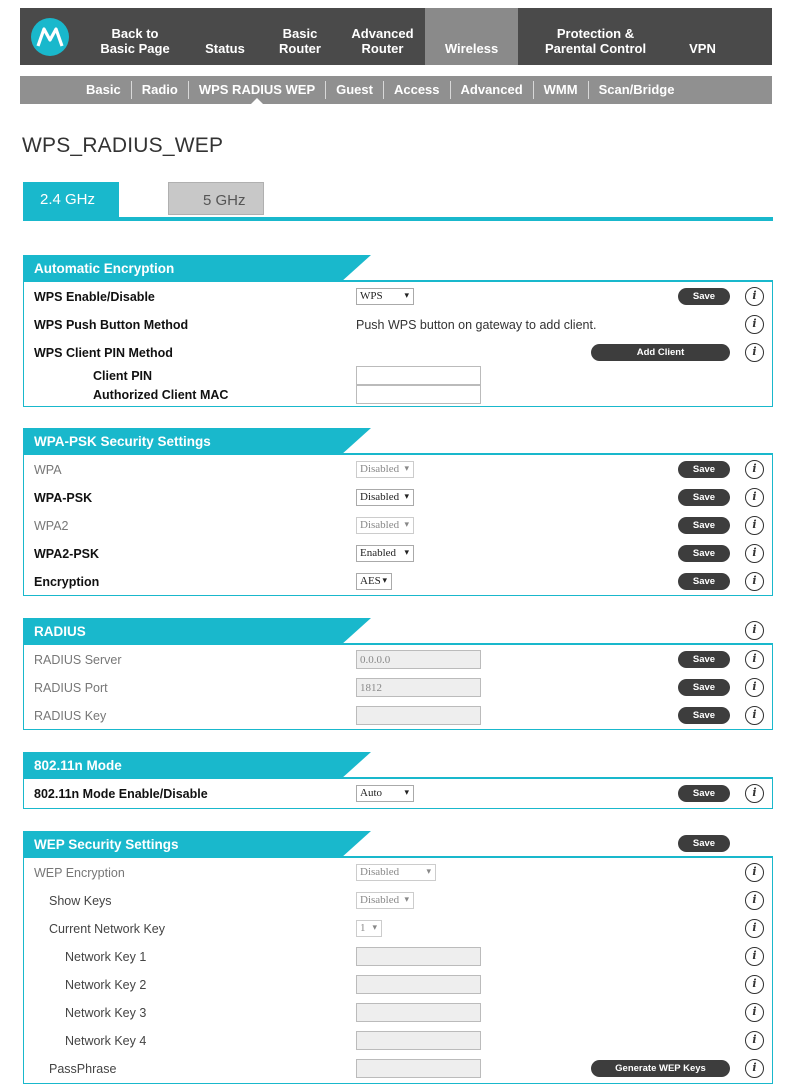  Describe the element at coordinates (107, 929) in the screenshot. I see `current-key-label: Current Network Key` at that location.